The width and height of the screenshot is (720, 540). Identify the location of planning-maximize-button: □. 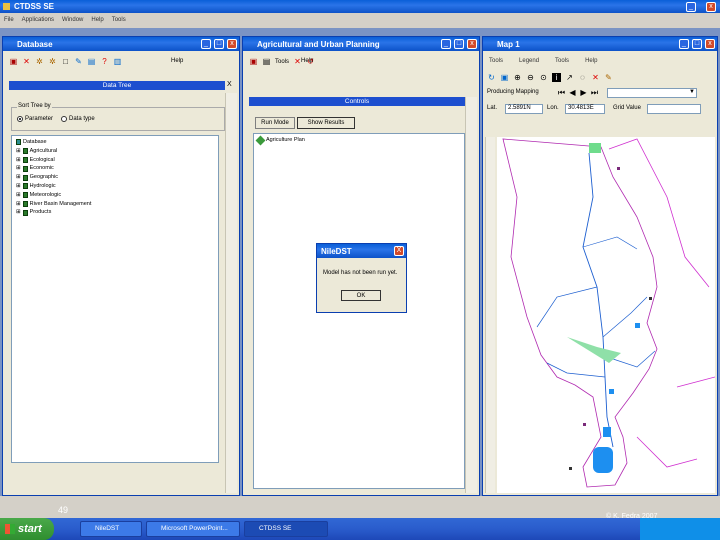
(459, 44).